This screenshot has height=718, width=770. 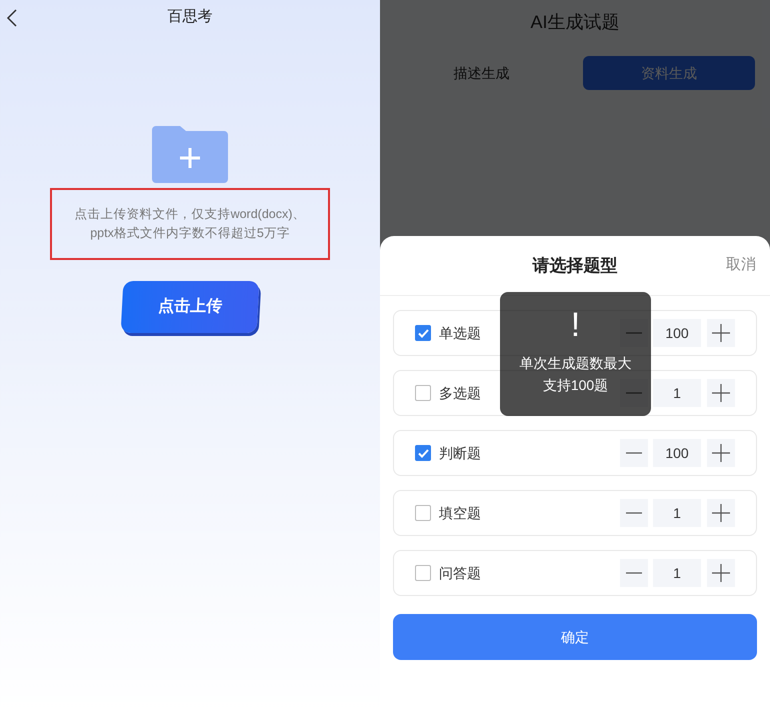 What do you see at coordinates (12, 18) in the screenshot?
I see `back-icon` at bounding box center [12, 18].